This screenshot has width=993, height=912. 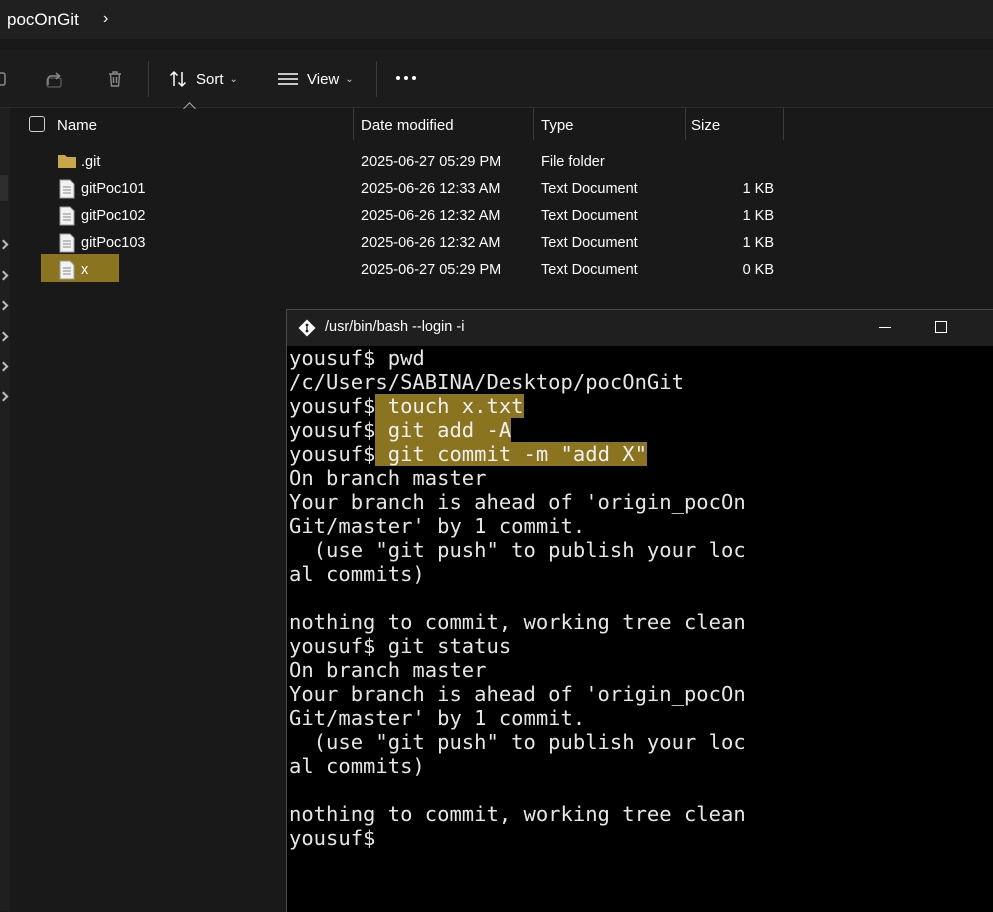 I want to click on file-row: x 2025-06-27 05:29 PM Text Document 0 KB, so click(x=400, y=270).